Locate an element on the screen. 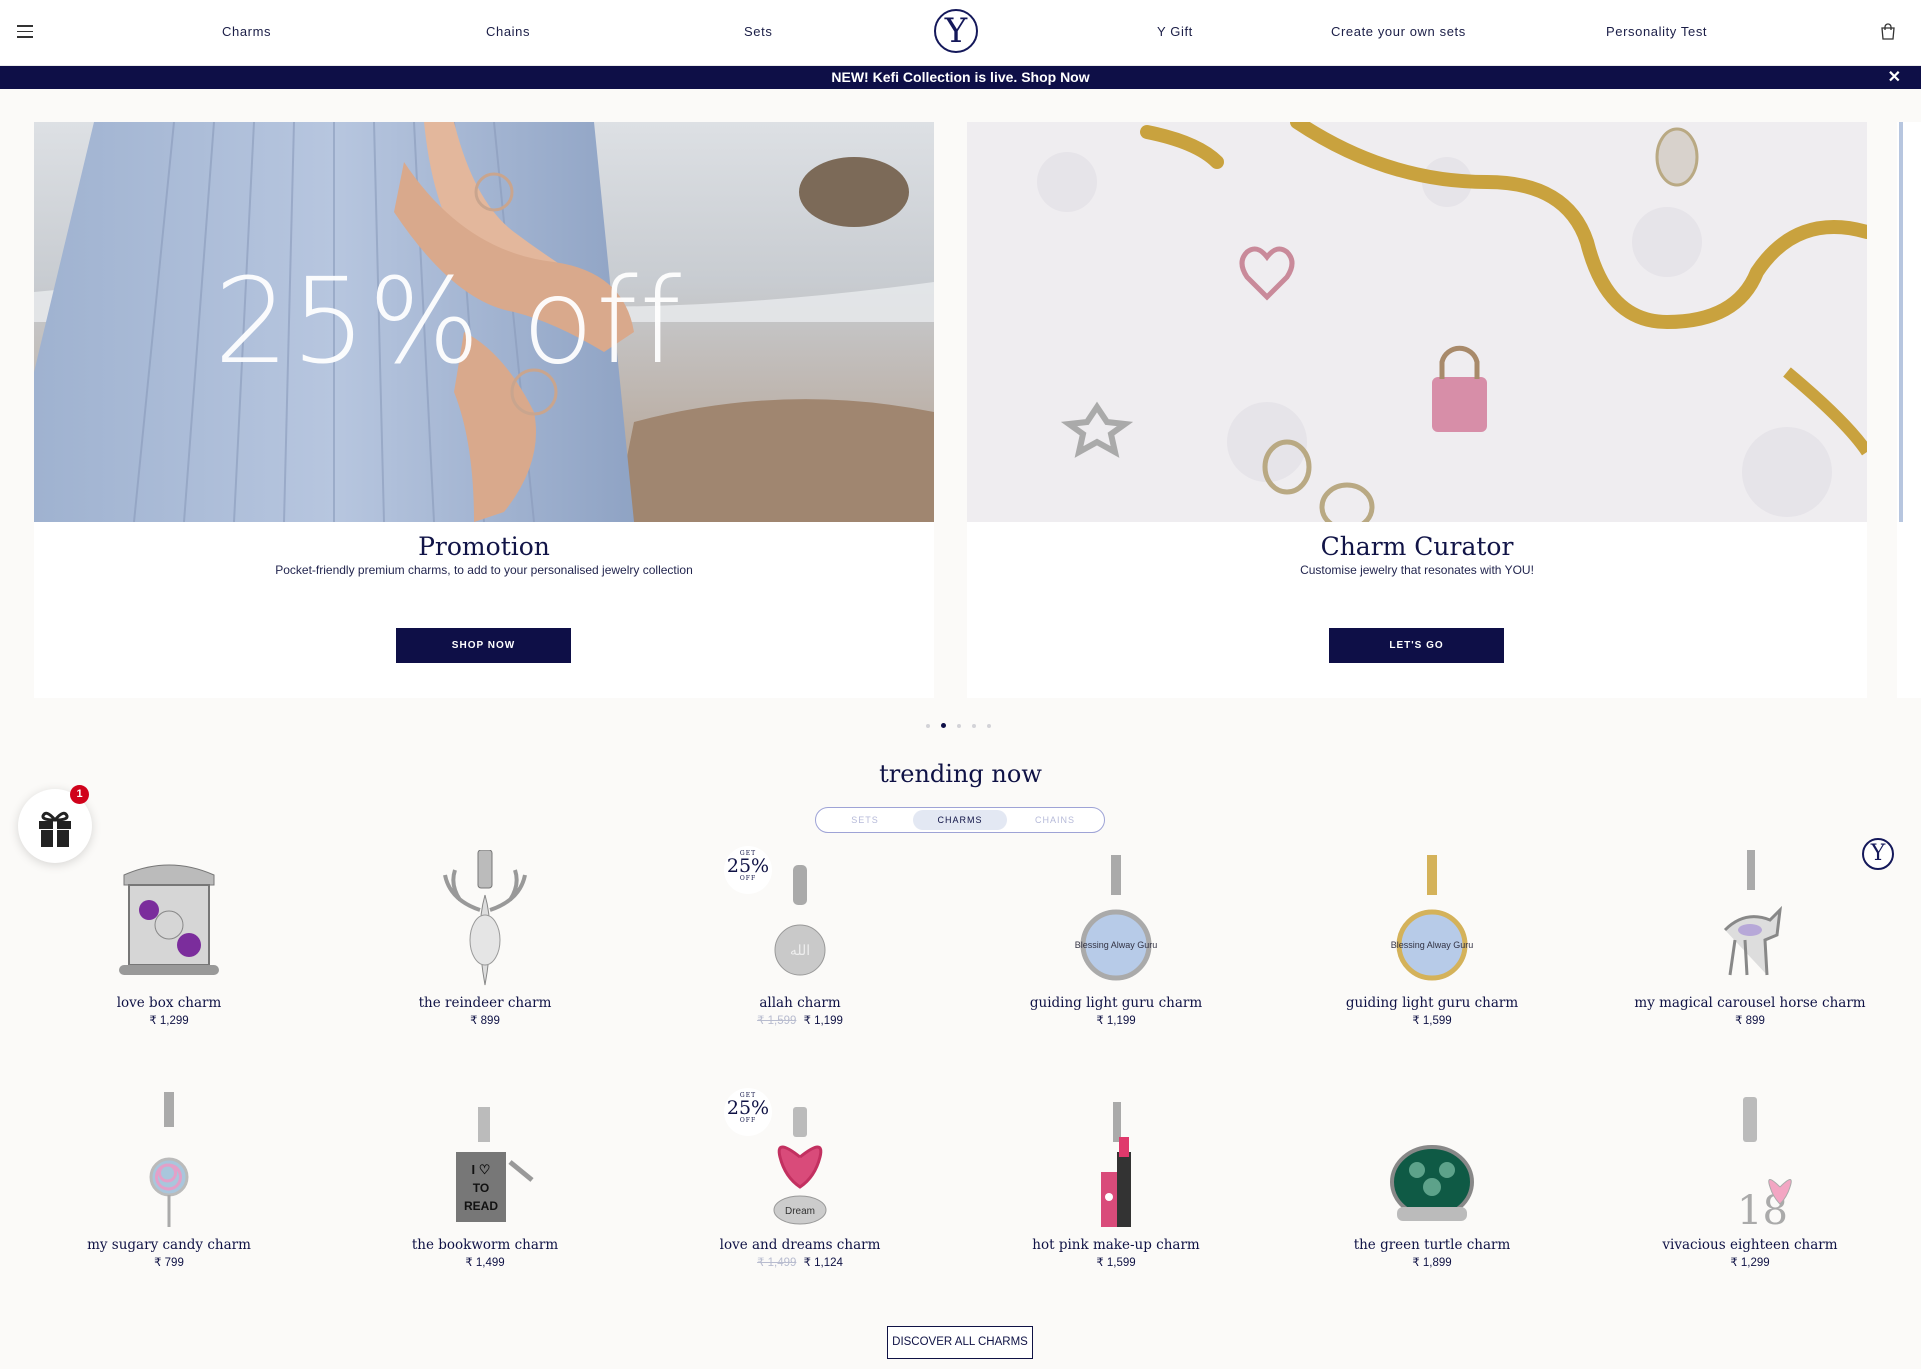 The width and height of the screenshot is (1921, 1369). tab-sets: SETS is located at coordinates (865, 820).